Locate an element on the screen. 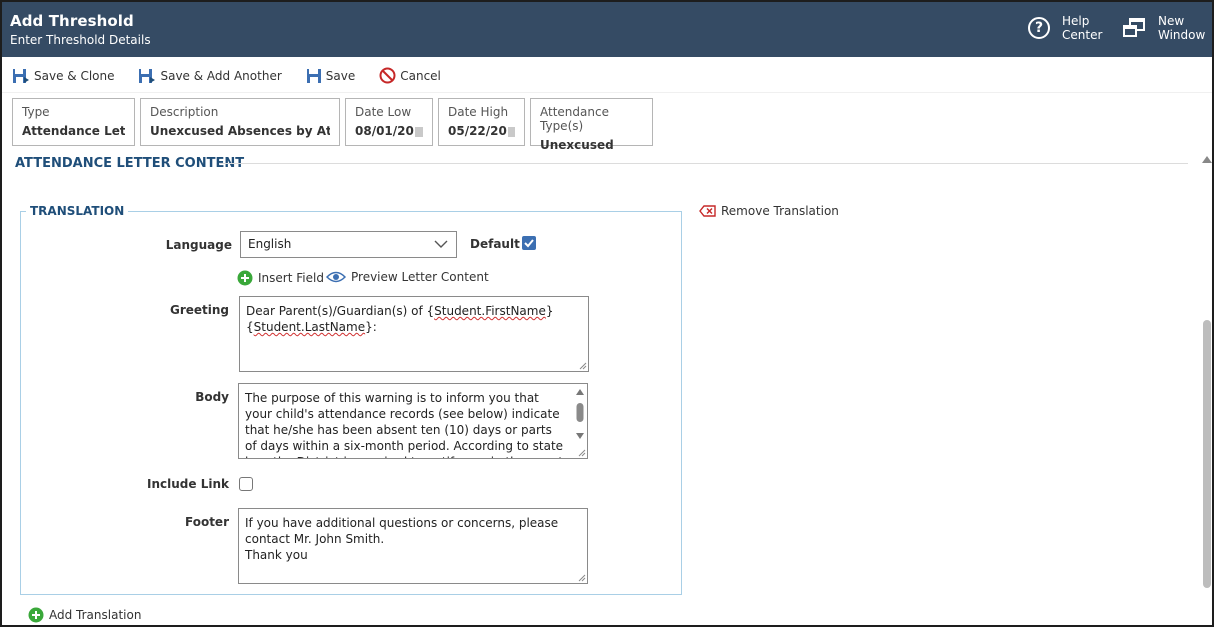 This screenshot has height=627, width=1214. save-button: Save is located at coordinates (330, 76).